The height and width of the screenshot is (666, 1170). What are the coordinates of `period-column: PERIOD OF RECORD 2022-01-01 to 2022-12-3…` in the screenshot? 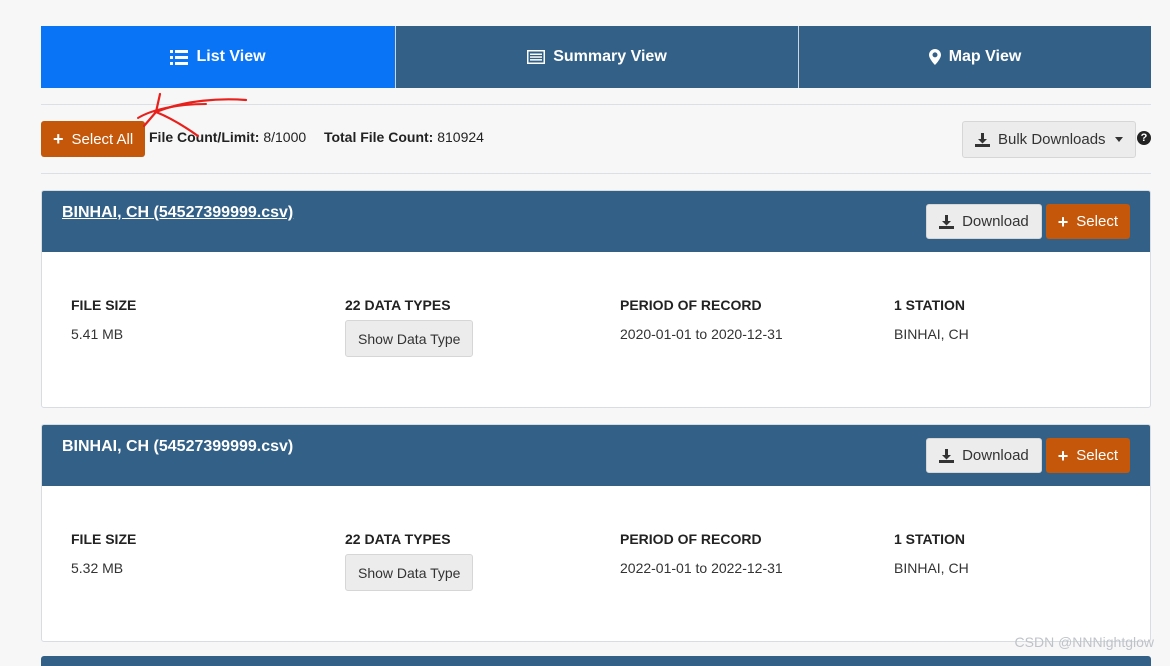 It's located at (701, 553).